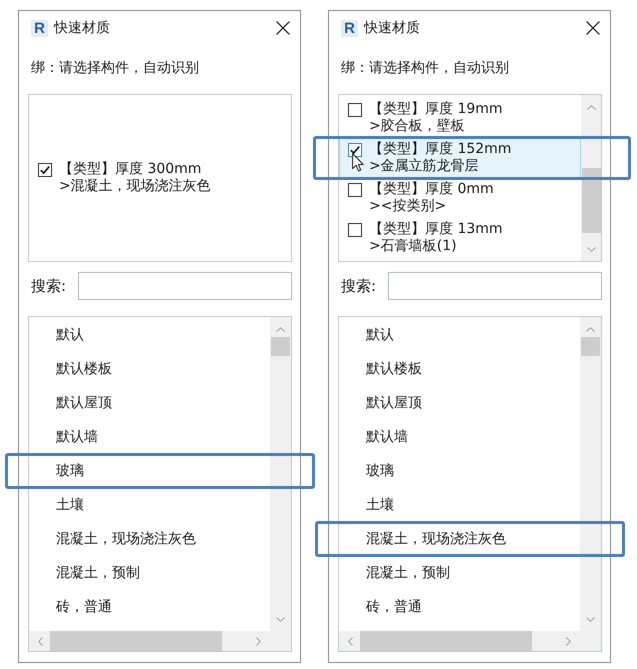 The width and height of the screenshot is (637, 669). What do you see at coordinates (460, 118) in the screenshot?
I see `layer-item: 【类型】厚度 19mm >胶合板，壁板` at bounding box center [460, 118].